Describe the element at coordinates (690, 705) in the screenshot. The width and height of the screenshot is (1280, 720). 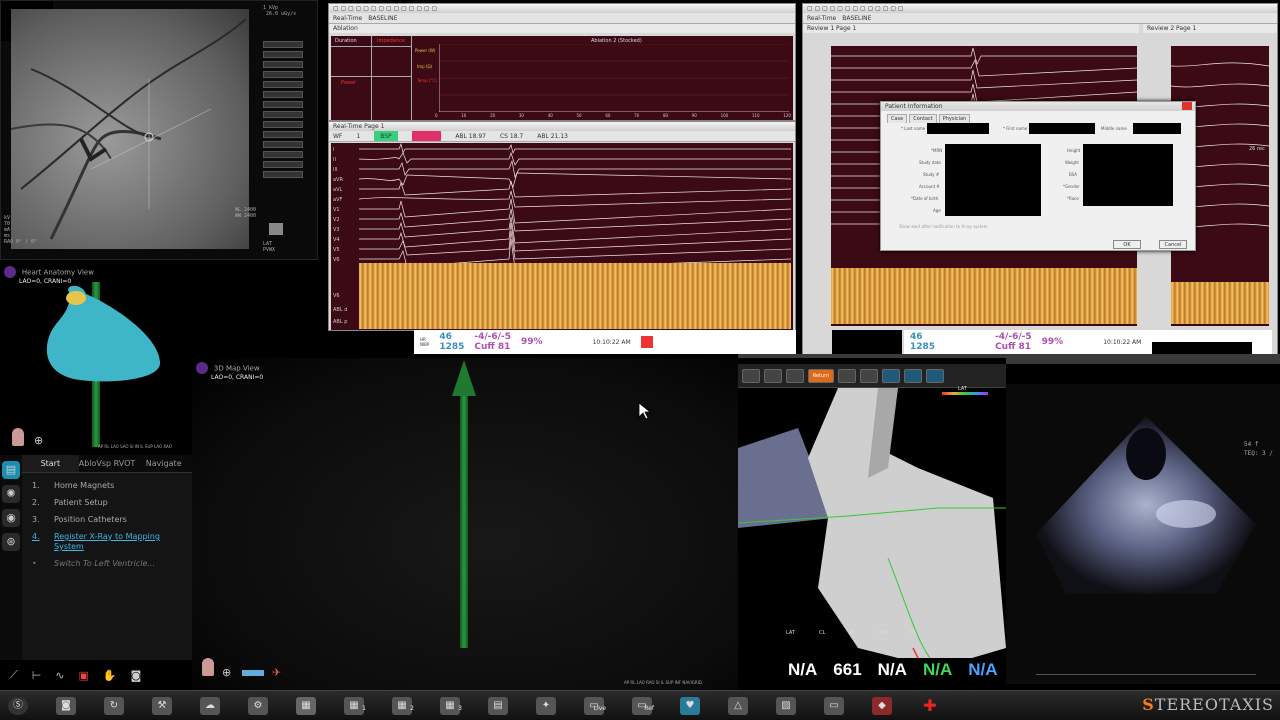
I see `heart-thumb-icon: ♥` at that location.